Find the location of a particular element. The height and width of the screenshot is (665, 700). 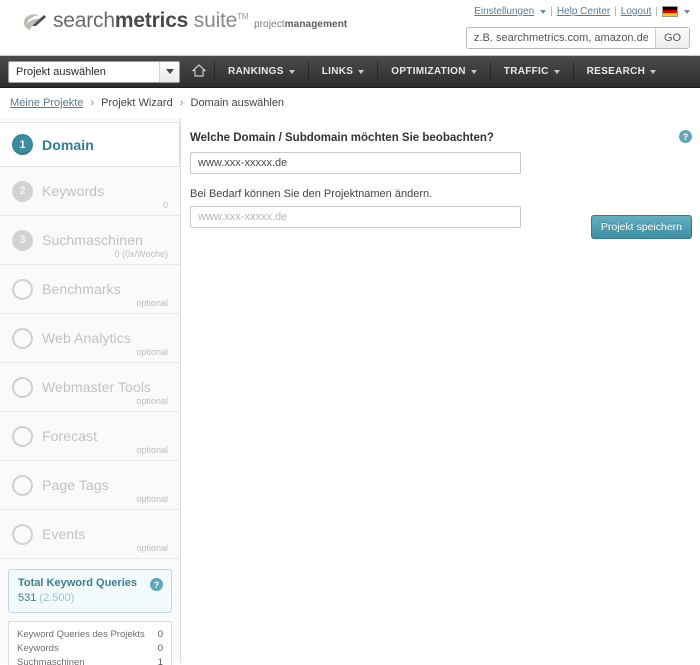

domain-input is located at coordinates (355, 163).